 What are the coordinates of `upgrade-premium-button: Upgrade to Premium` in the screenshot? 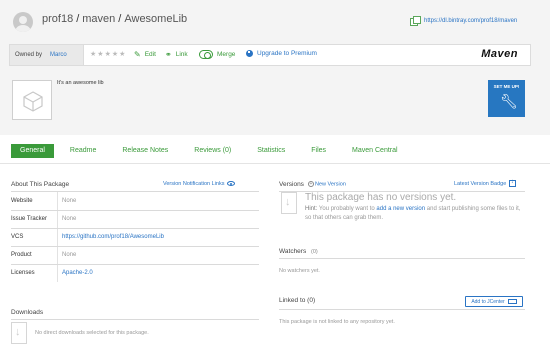 It's located at (281, 53).